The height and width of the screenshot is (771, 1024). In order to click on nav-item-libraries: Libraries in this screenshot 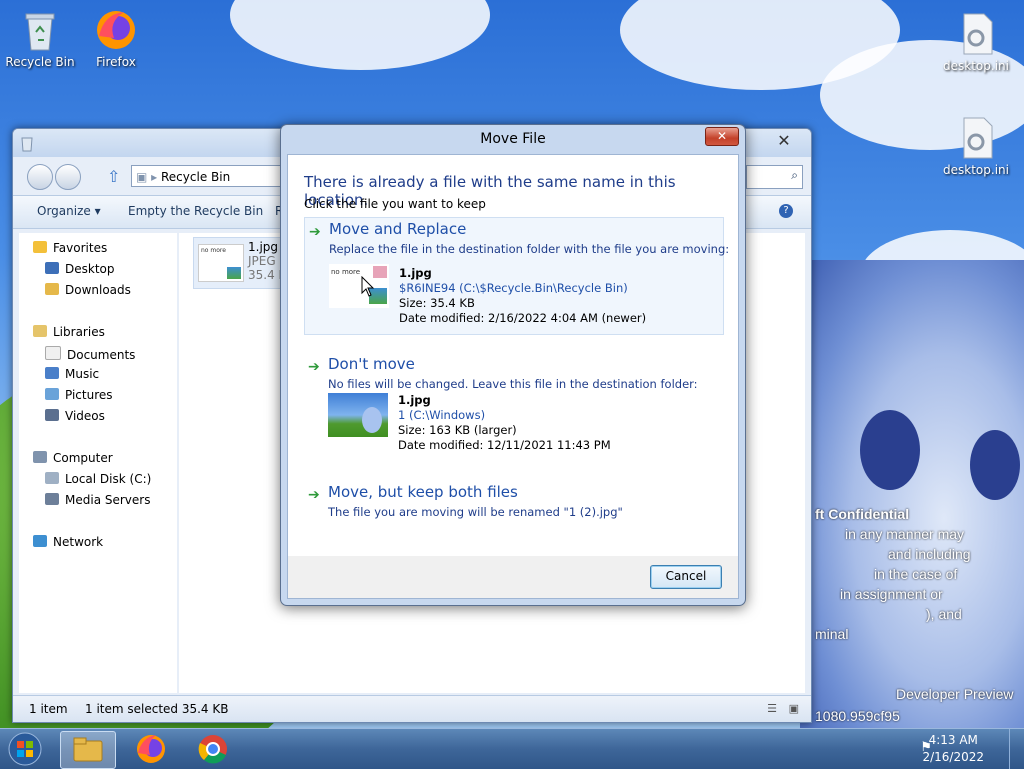, I will do `click(69, 332)`.